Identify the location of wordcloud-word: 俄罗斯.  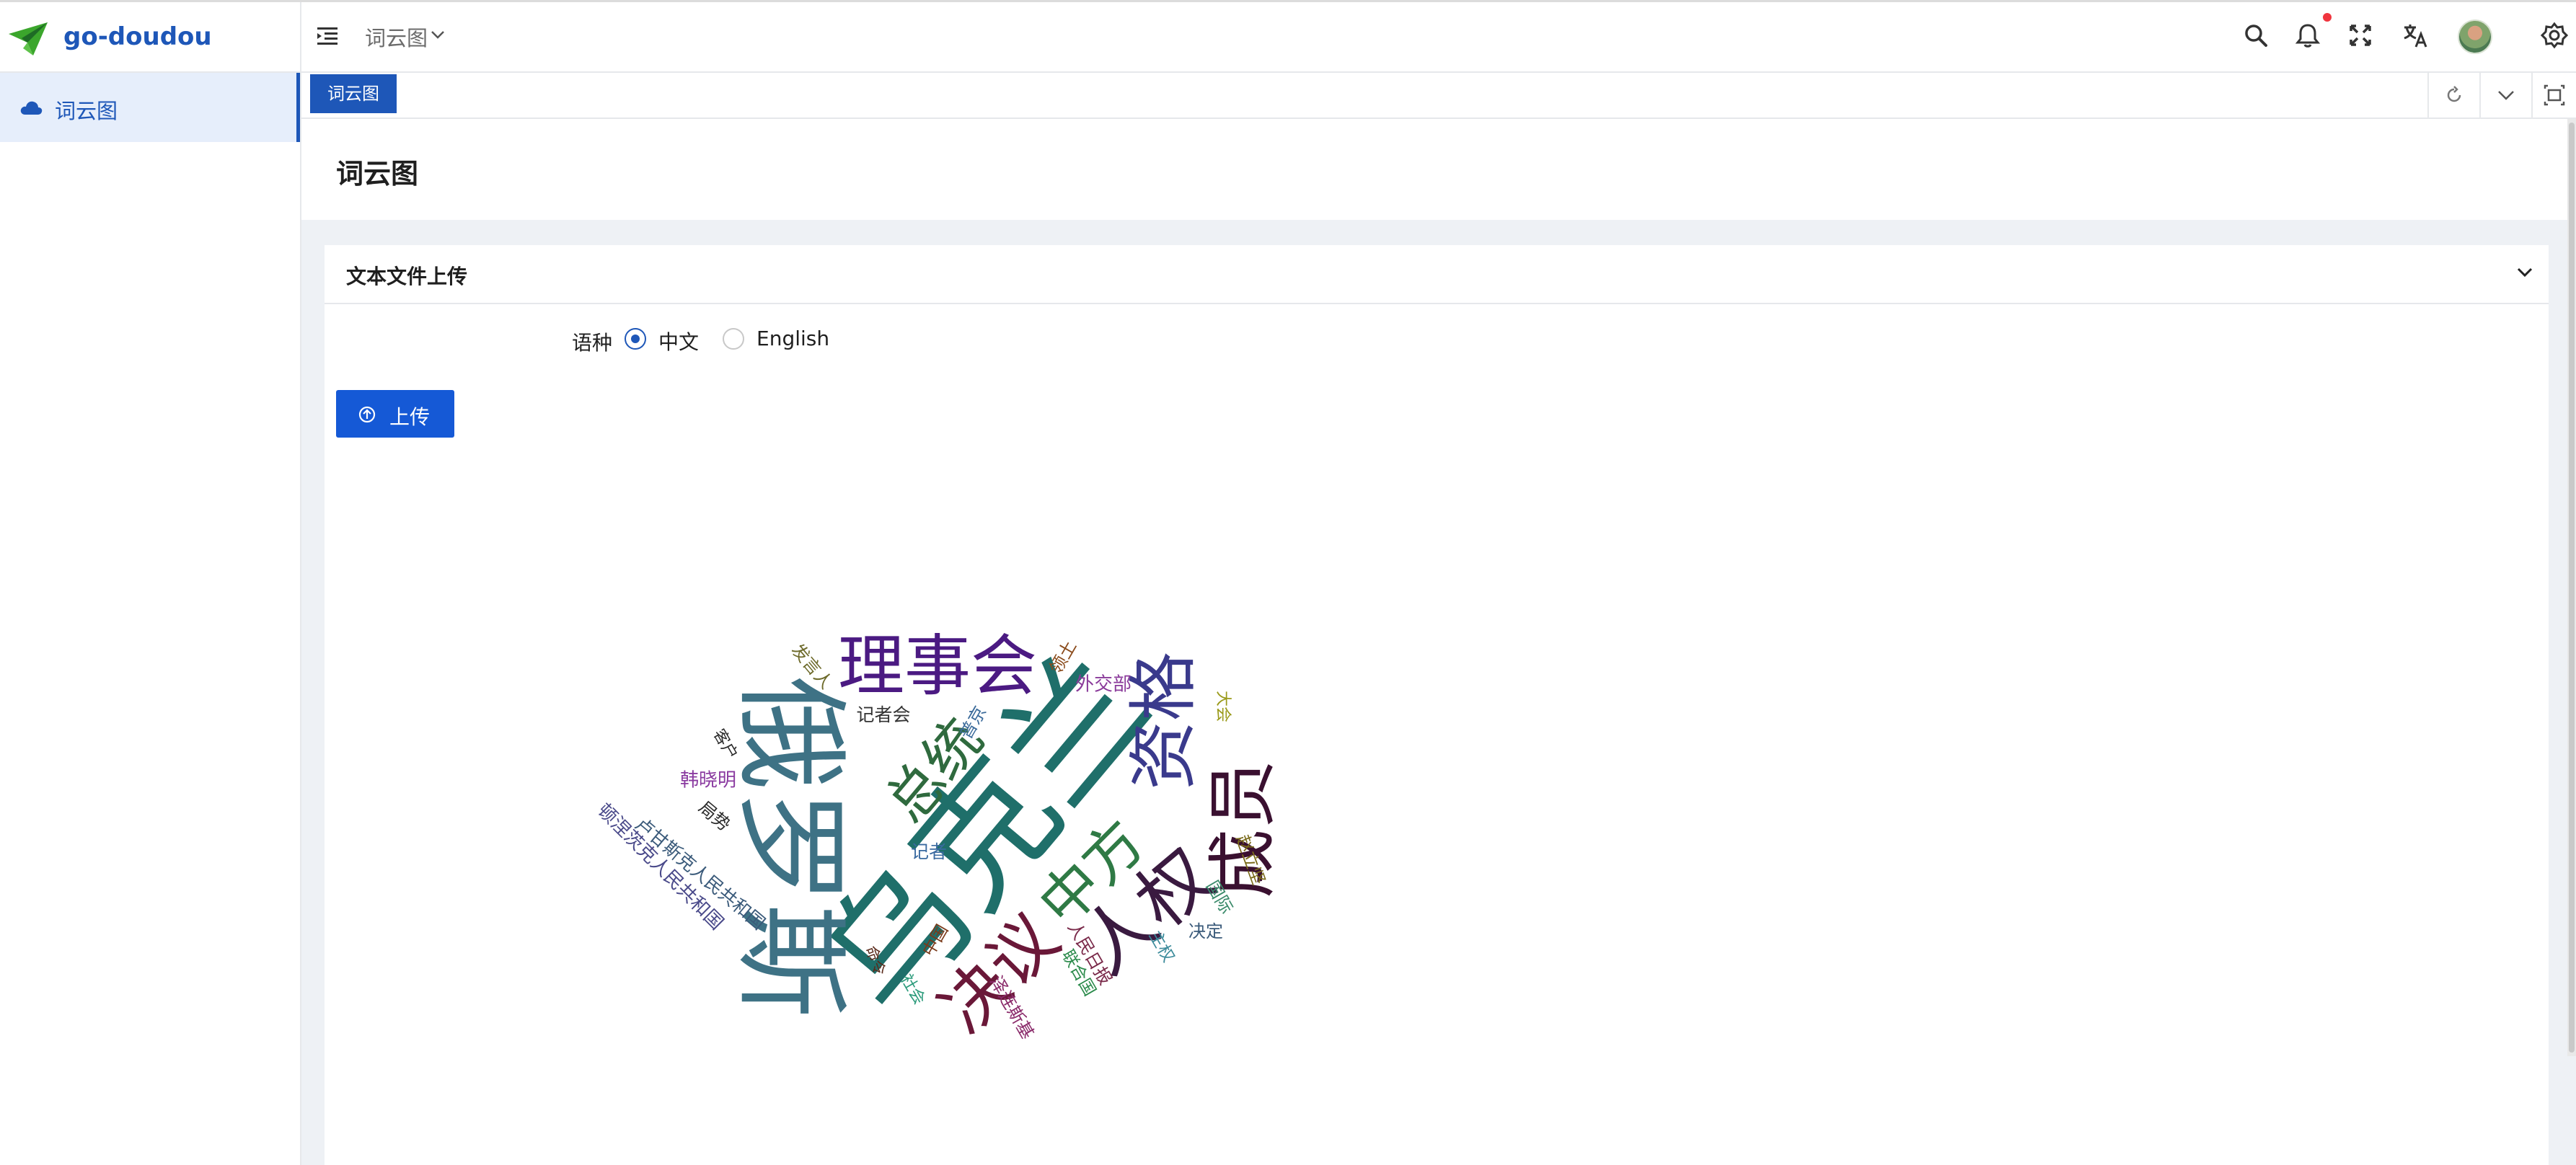
(790, 847).